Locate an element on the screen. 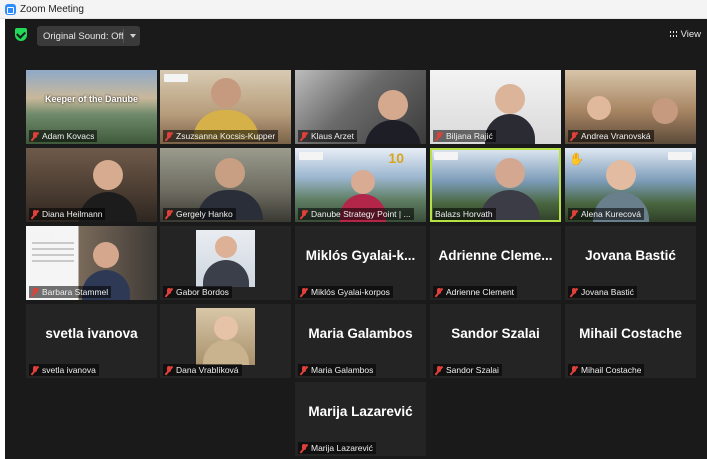 The height and width of the screenshot is (459, 707). participant-name-bar: Miklós Gyalai-korpos is located at coordinates (345, 292).